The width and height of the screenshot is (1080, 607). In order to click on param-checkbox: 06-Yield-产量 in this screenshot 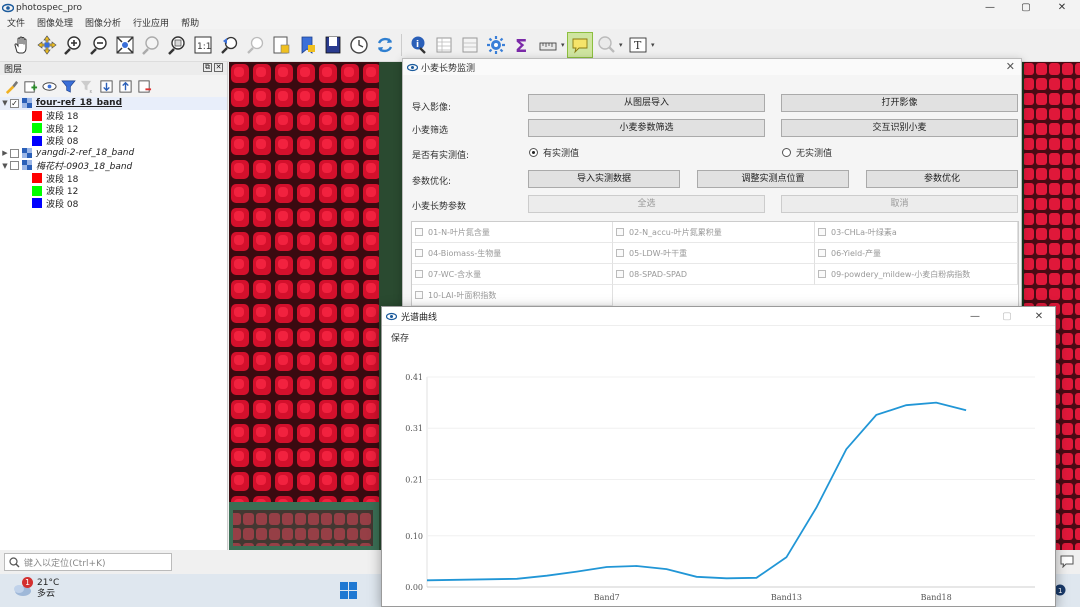, I will do `click(916, 253)`.